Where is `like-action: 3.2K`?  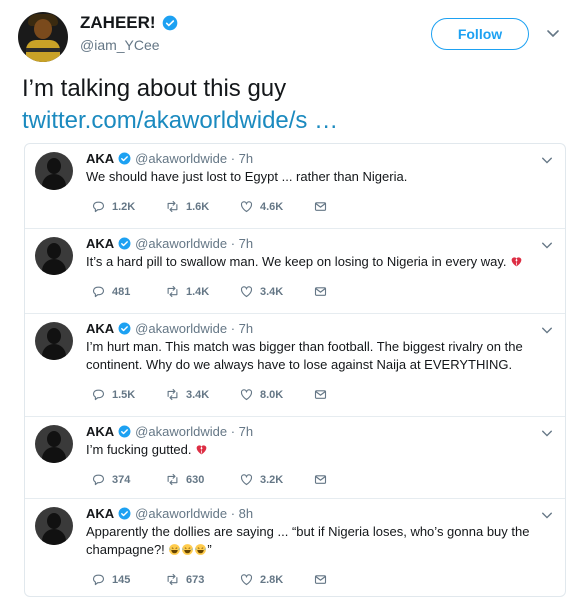
like-action: 3.2K is located at coordinates (276, 479).